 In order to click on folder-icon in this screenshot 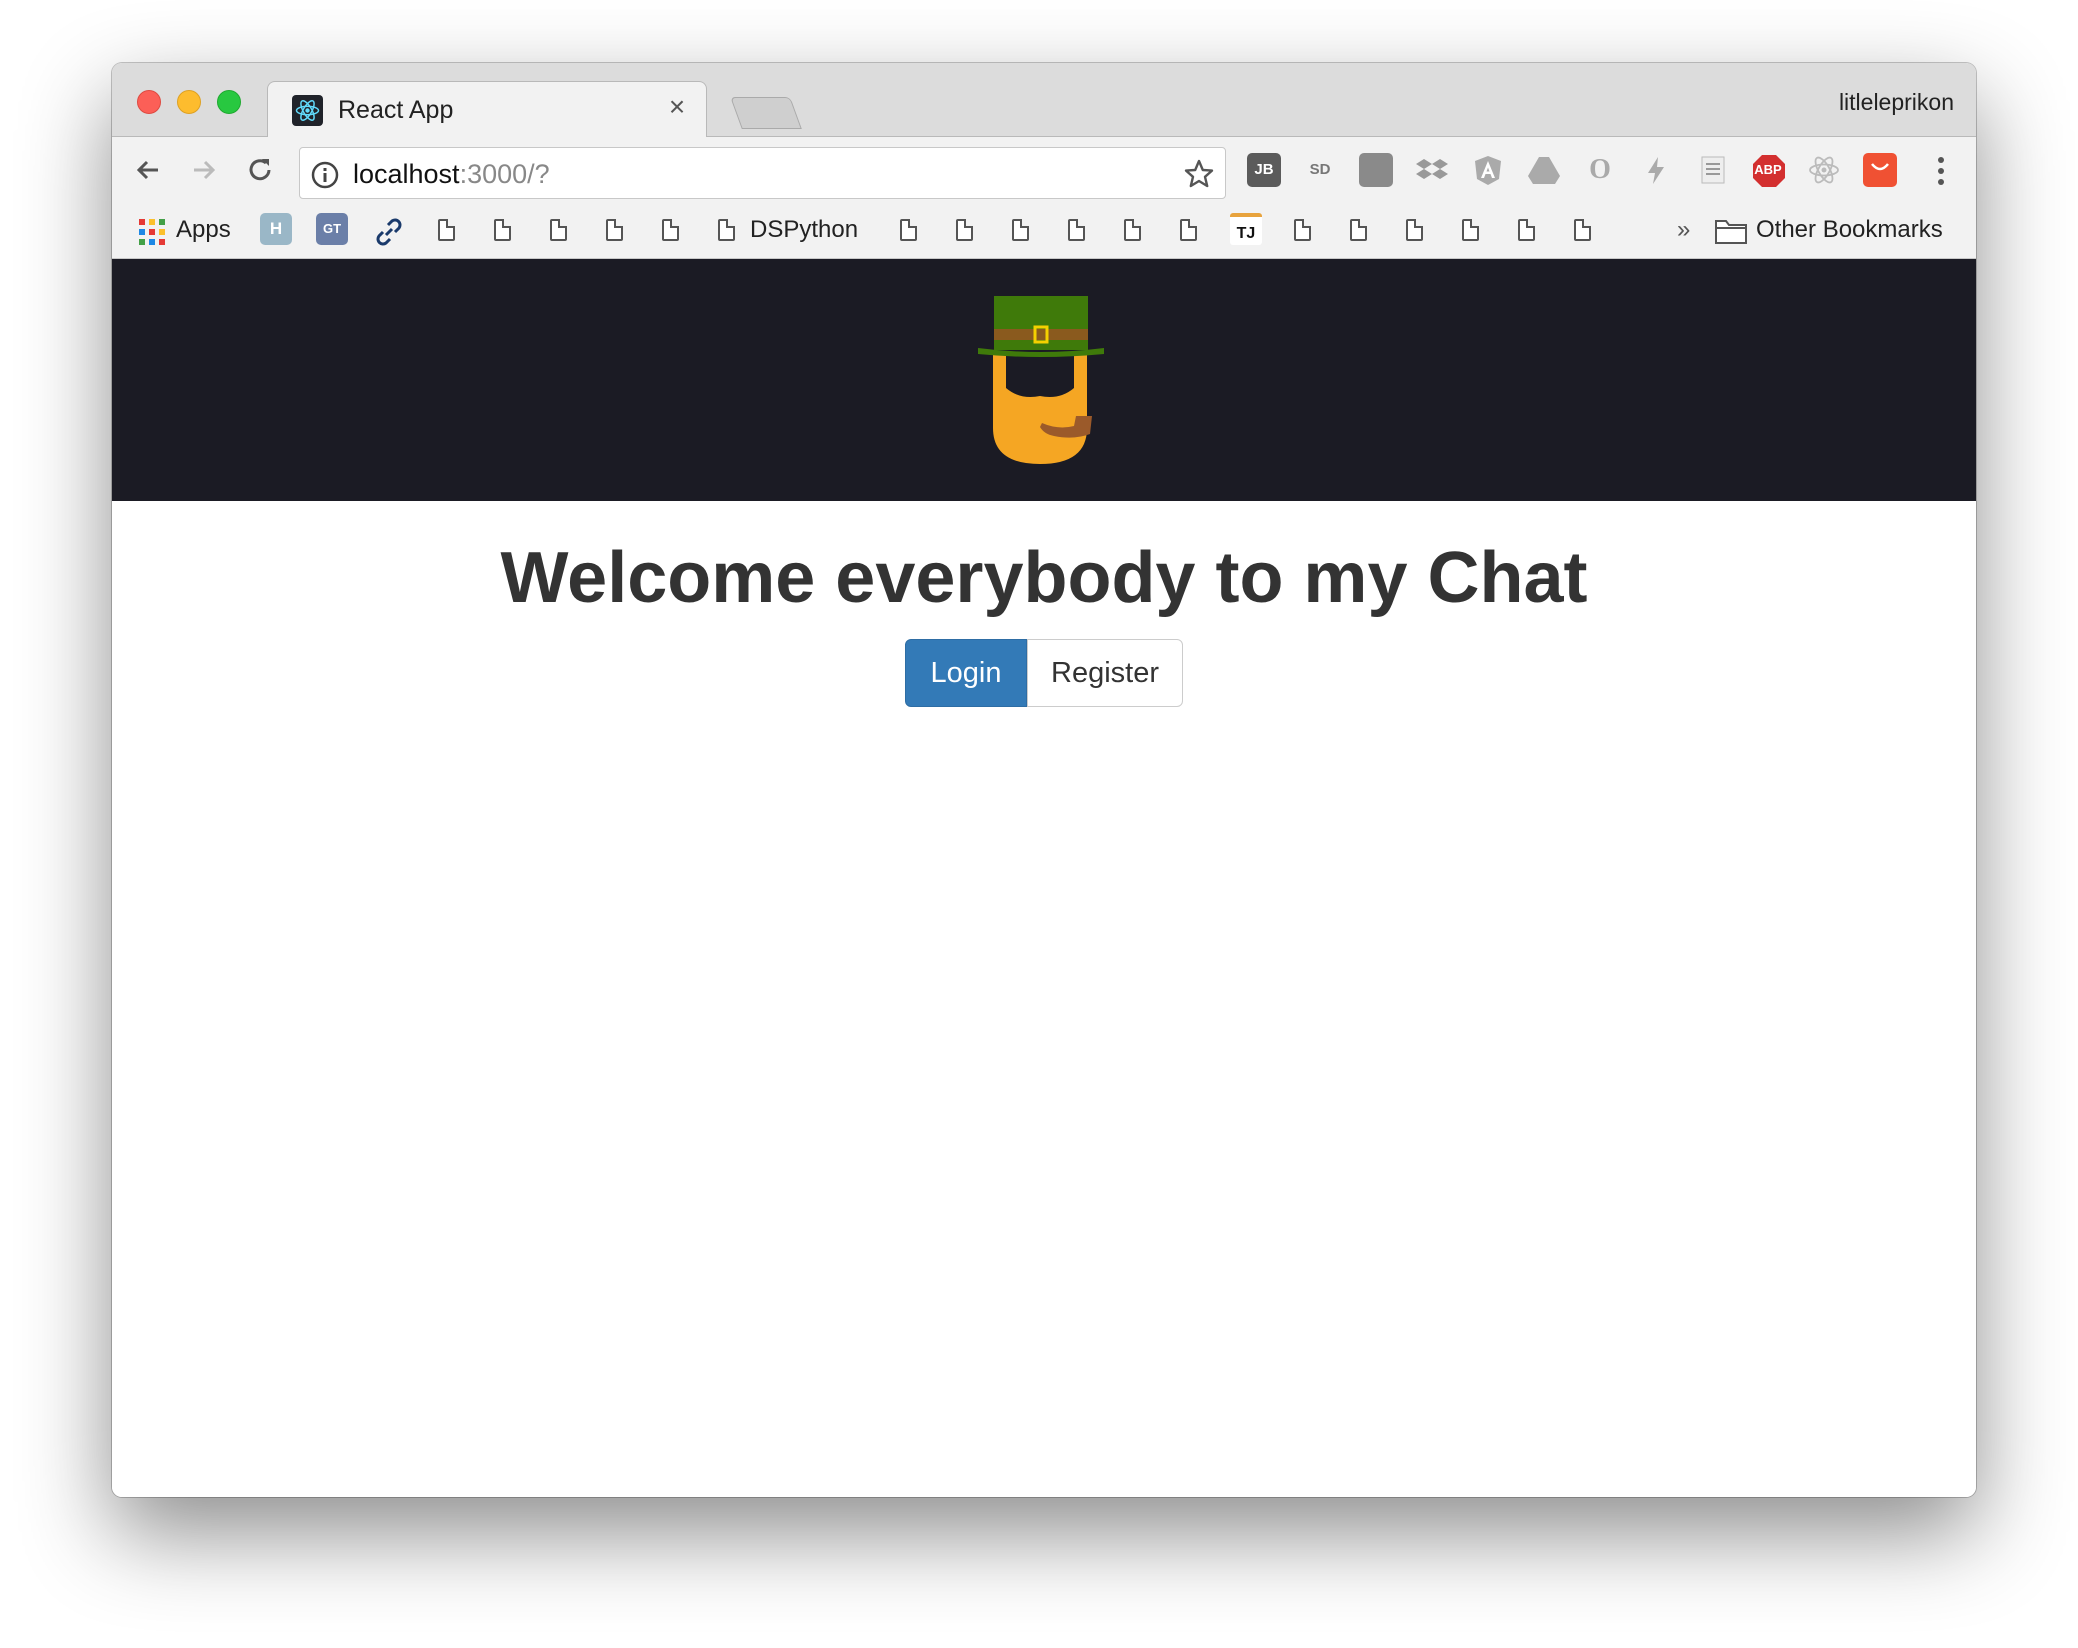, I will do `click(1731, 231)`.